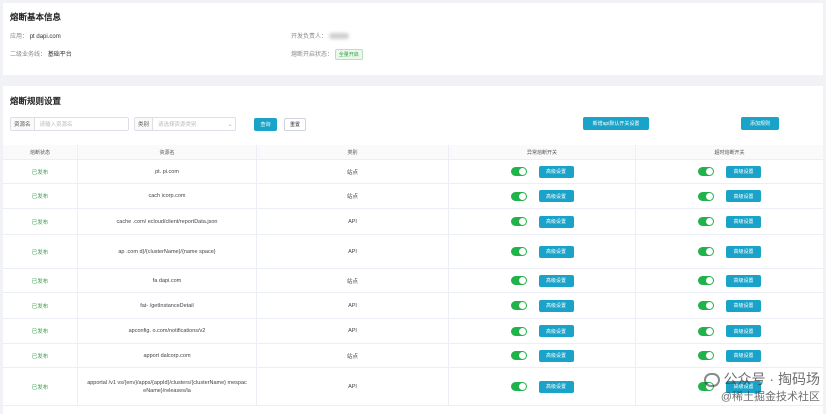  What do you see at coordinates (167, 251) in the screenshot?
I see `resource-name: ap .com d}/{clusterName}/{name space}` at bounding box center [167, 251].